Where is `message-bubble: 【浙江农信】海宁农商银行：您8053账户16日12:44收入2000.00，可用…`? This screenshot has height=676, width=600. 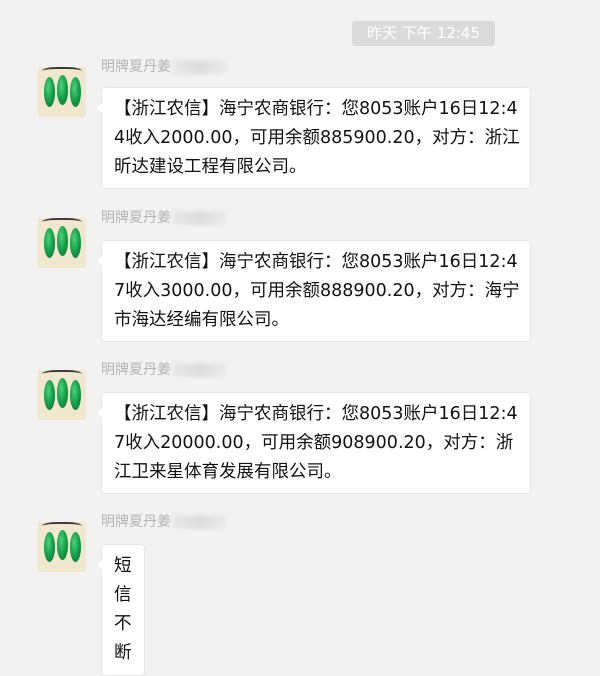 message-bubble: 【浙江农信】海宁农商银行：您8053账户16日12:44收入2000.00，可用… is located at coordinates (313, 138).